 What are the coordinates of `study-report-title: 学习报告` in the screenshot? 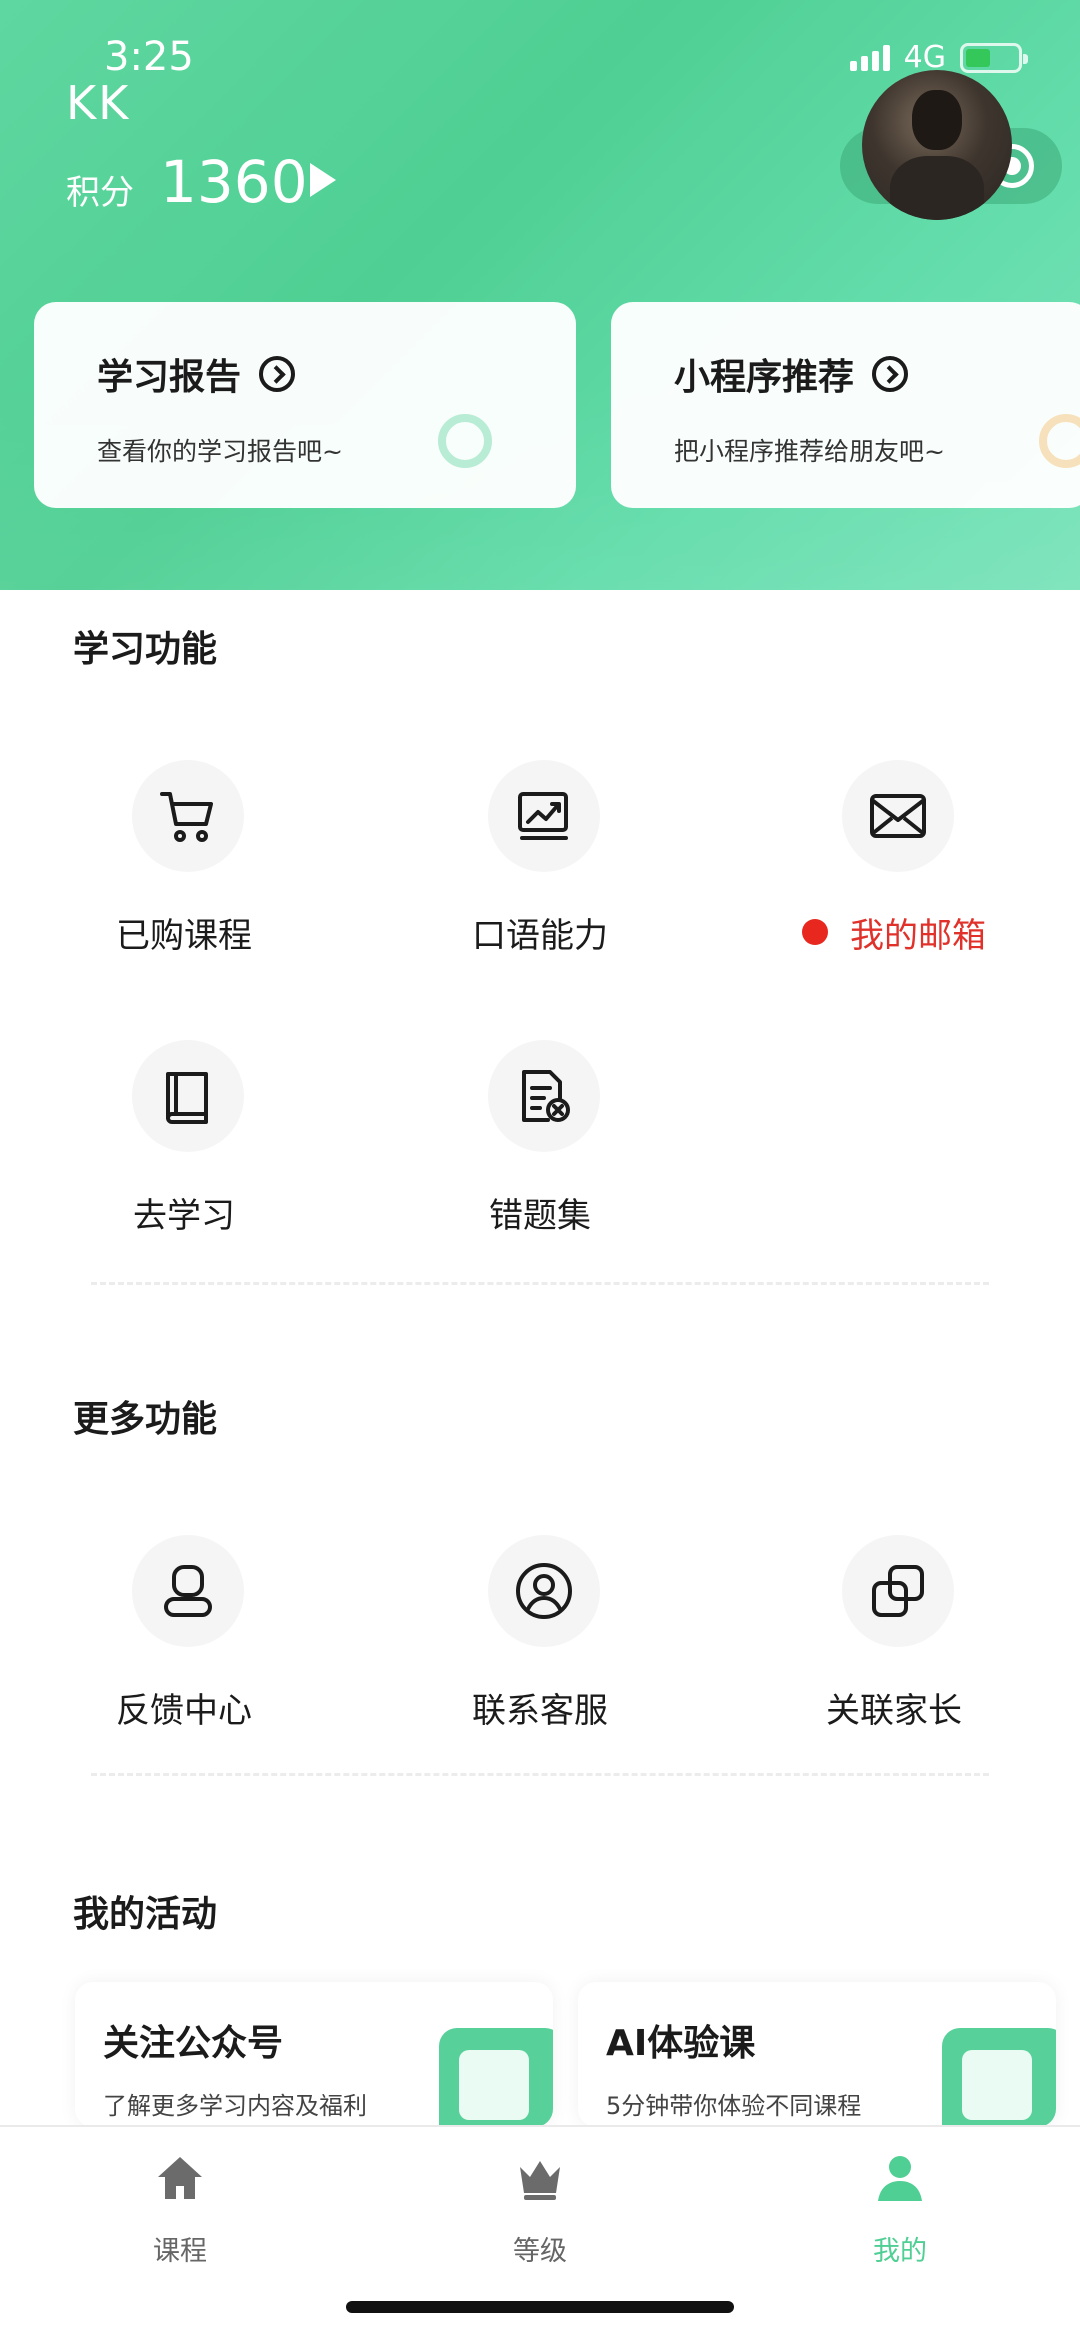 It's located at (169, 377).